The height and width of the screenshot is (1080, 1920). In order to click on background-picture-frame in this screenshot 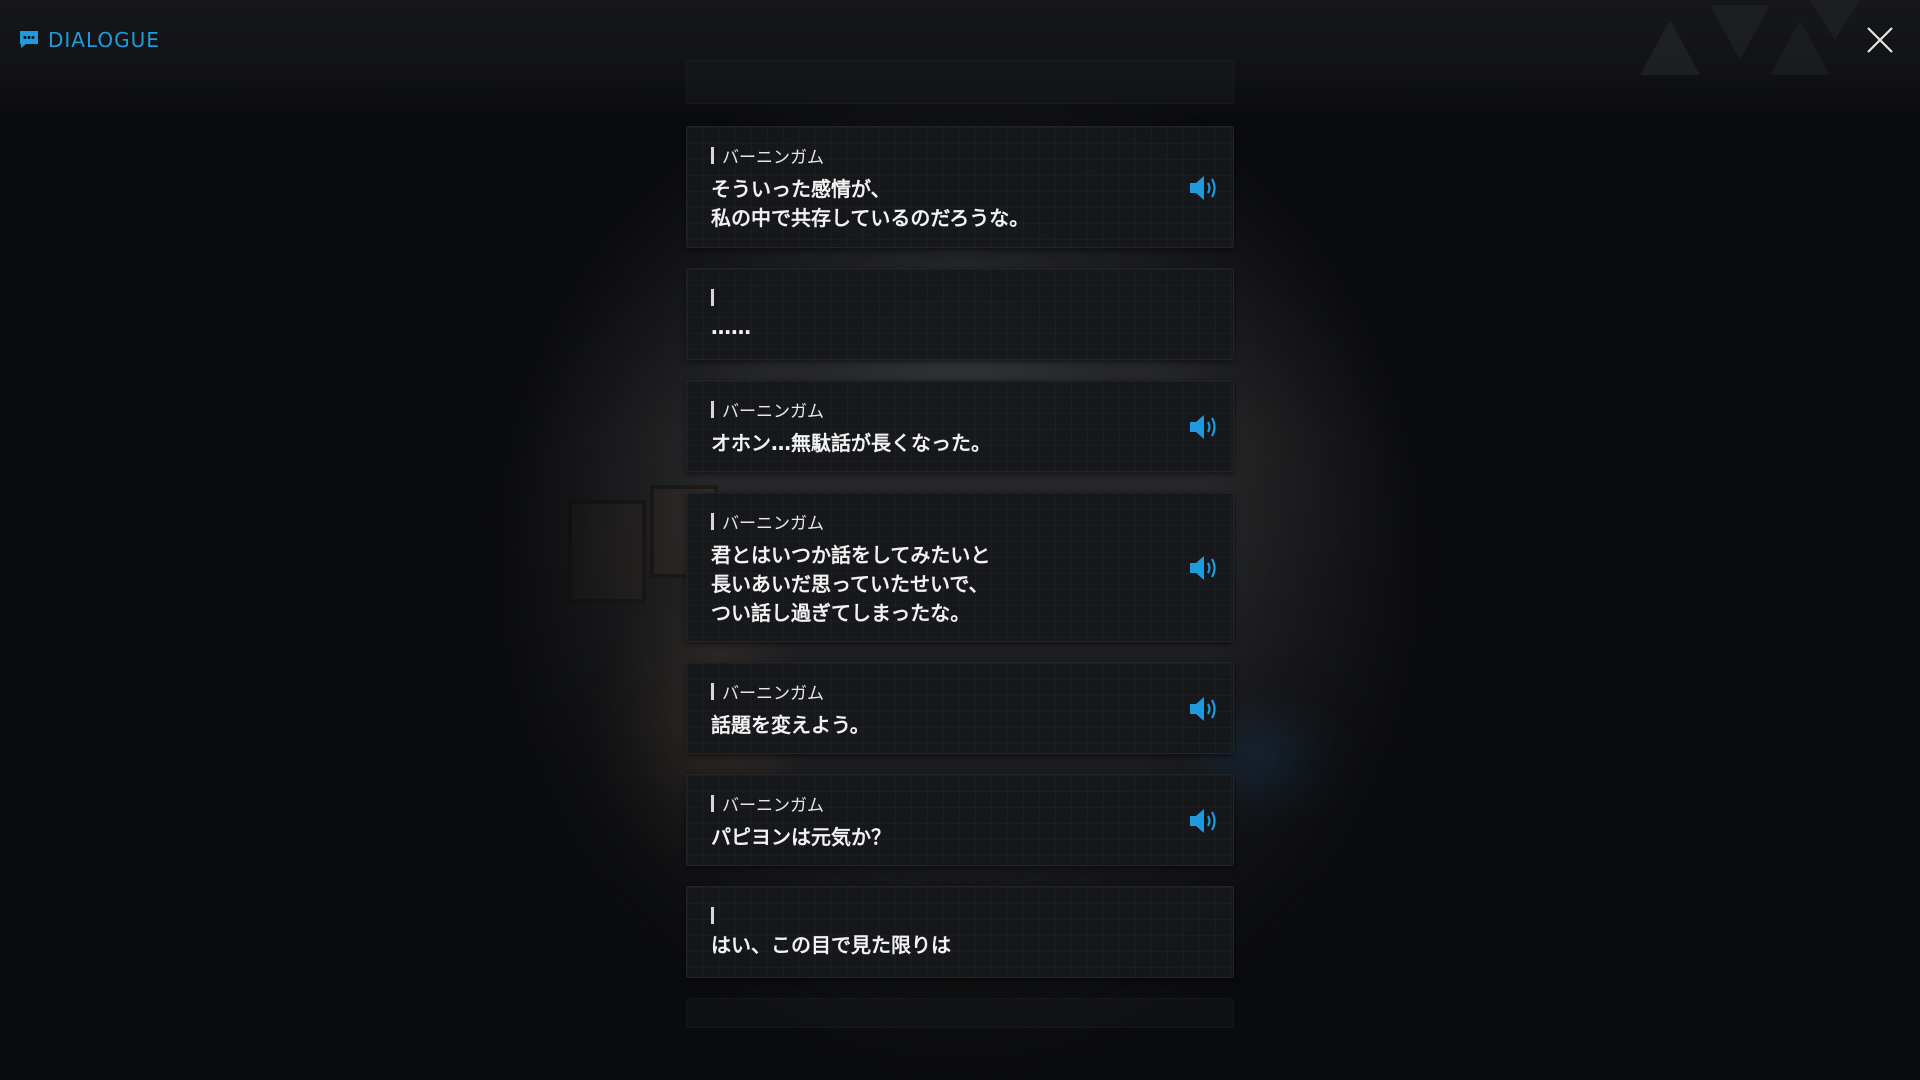, I will do `click(607, 551)`.